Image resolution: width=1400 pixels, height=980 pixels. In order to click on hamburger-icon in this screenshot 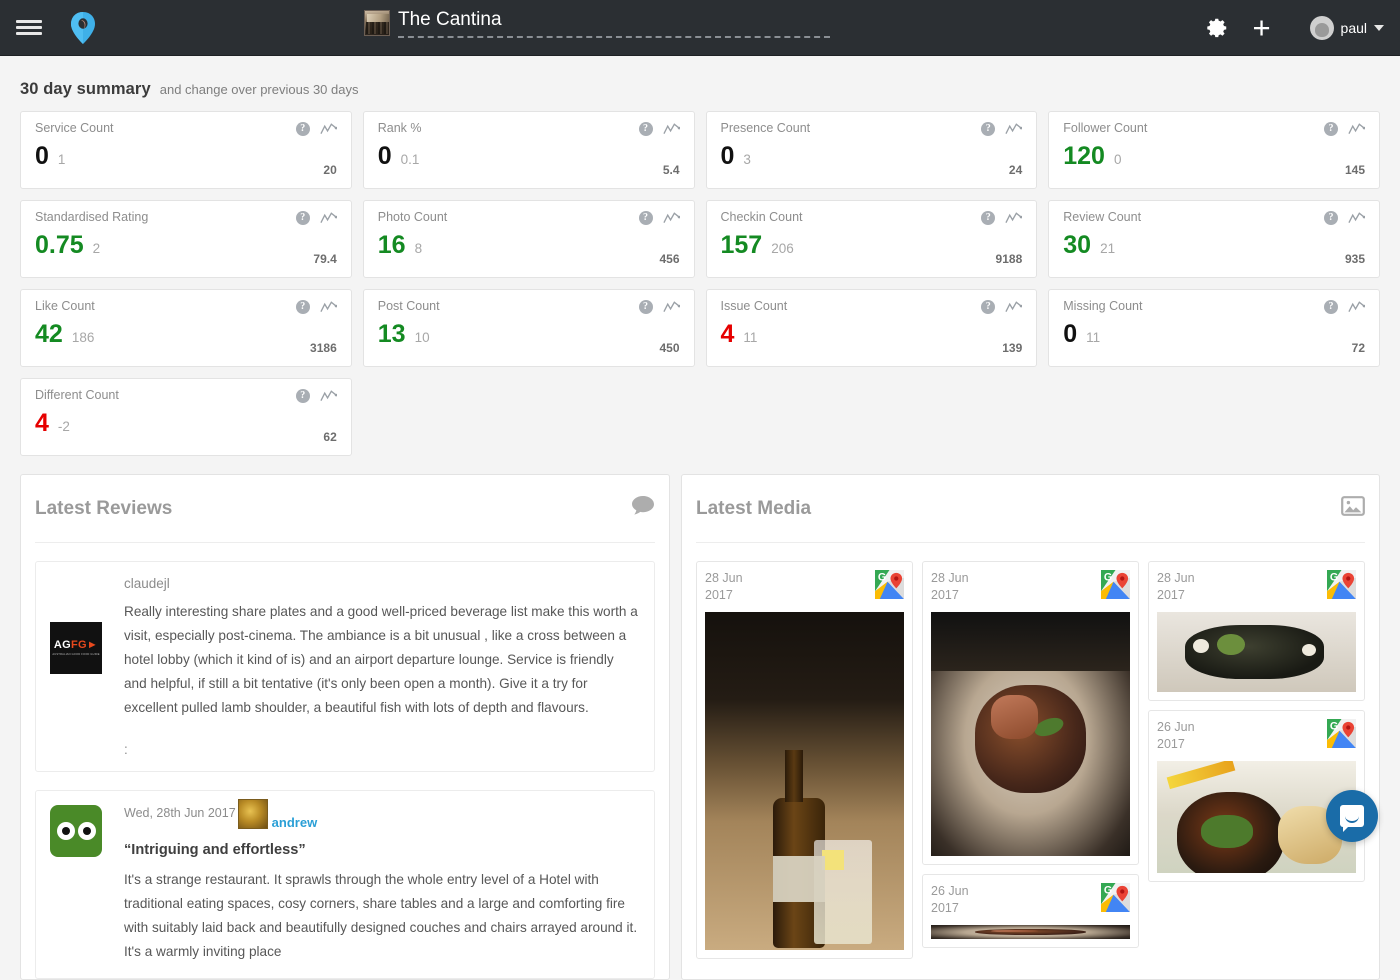, I will do `click(29, 28)`.